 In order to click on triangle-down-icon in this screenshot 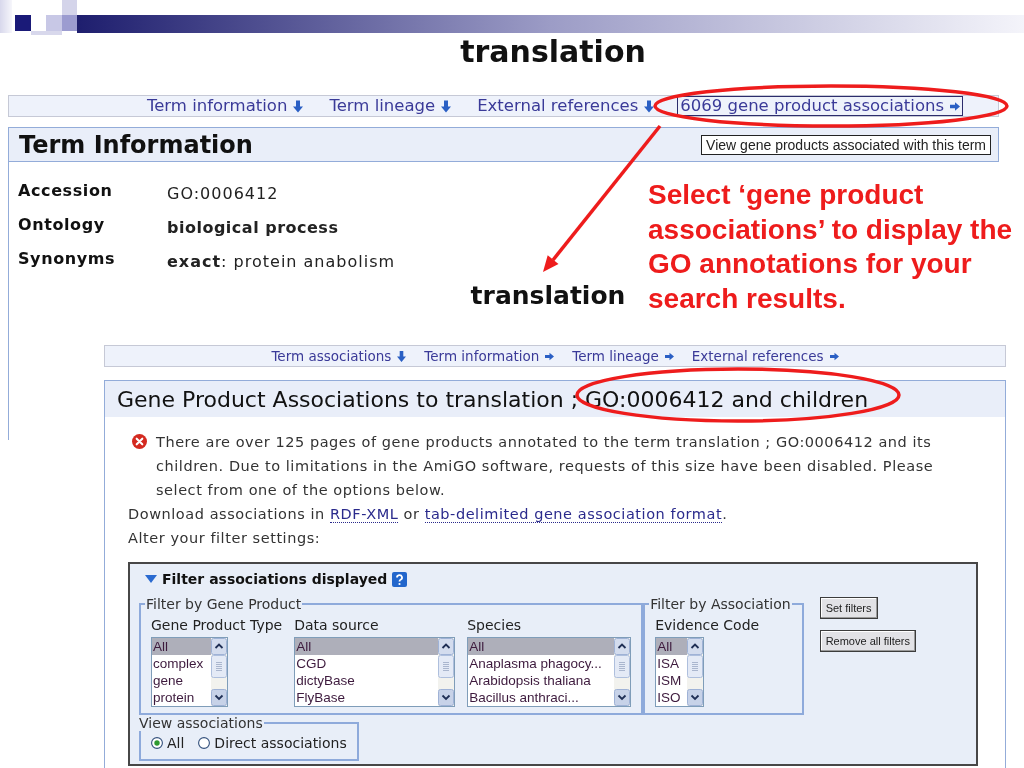, I will do `click(151, 579)`.